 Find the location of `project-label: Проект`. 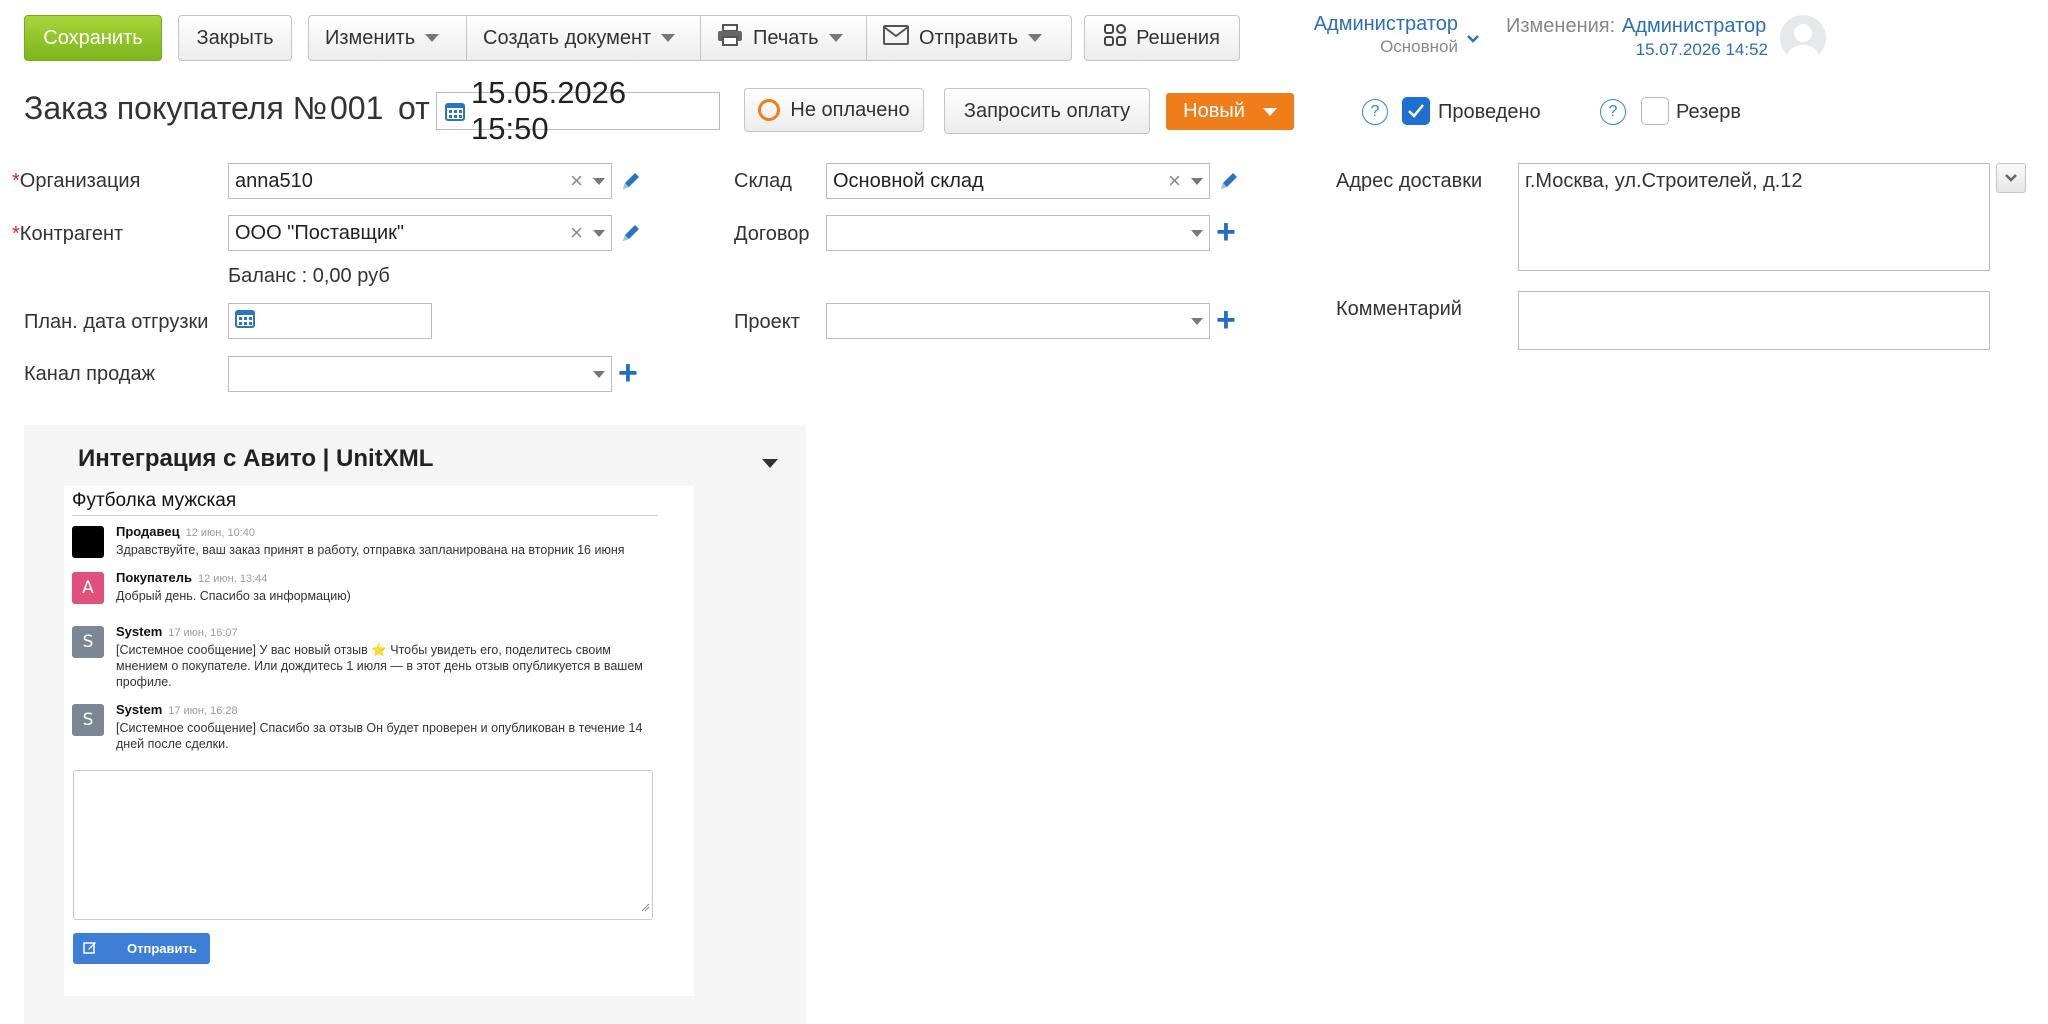

project-label: Проект is located at coordinates (767, 322).